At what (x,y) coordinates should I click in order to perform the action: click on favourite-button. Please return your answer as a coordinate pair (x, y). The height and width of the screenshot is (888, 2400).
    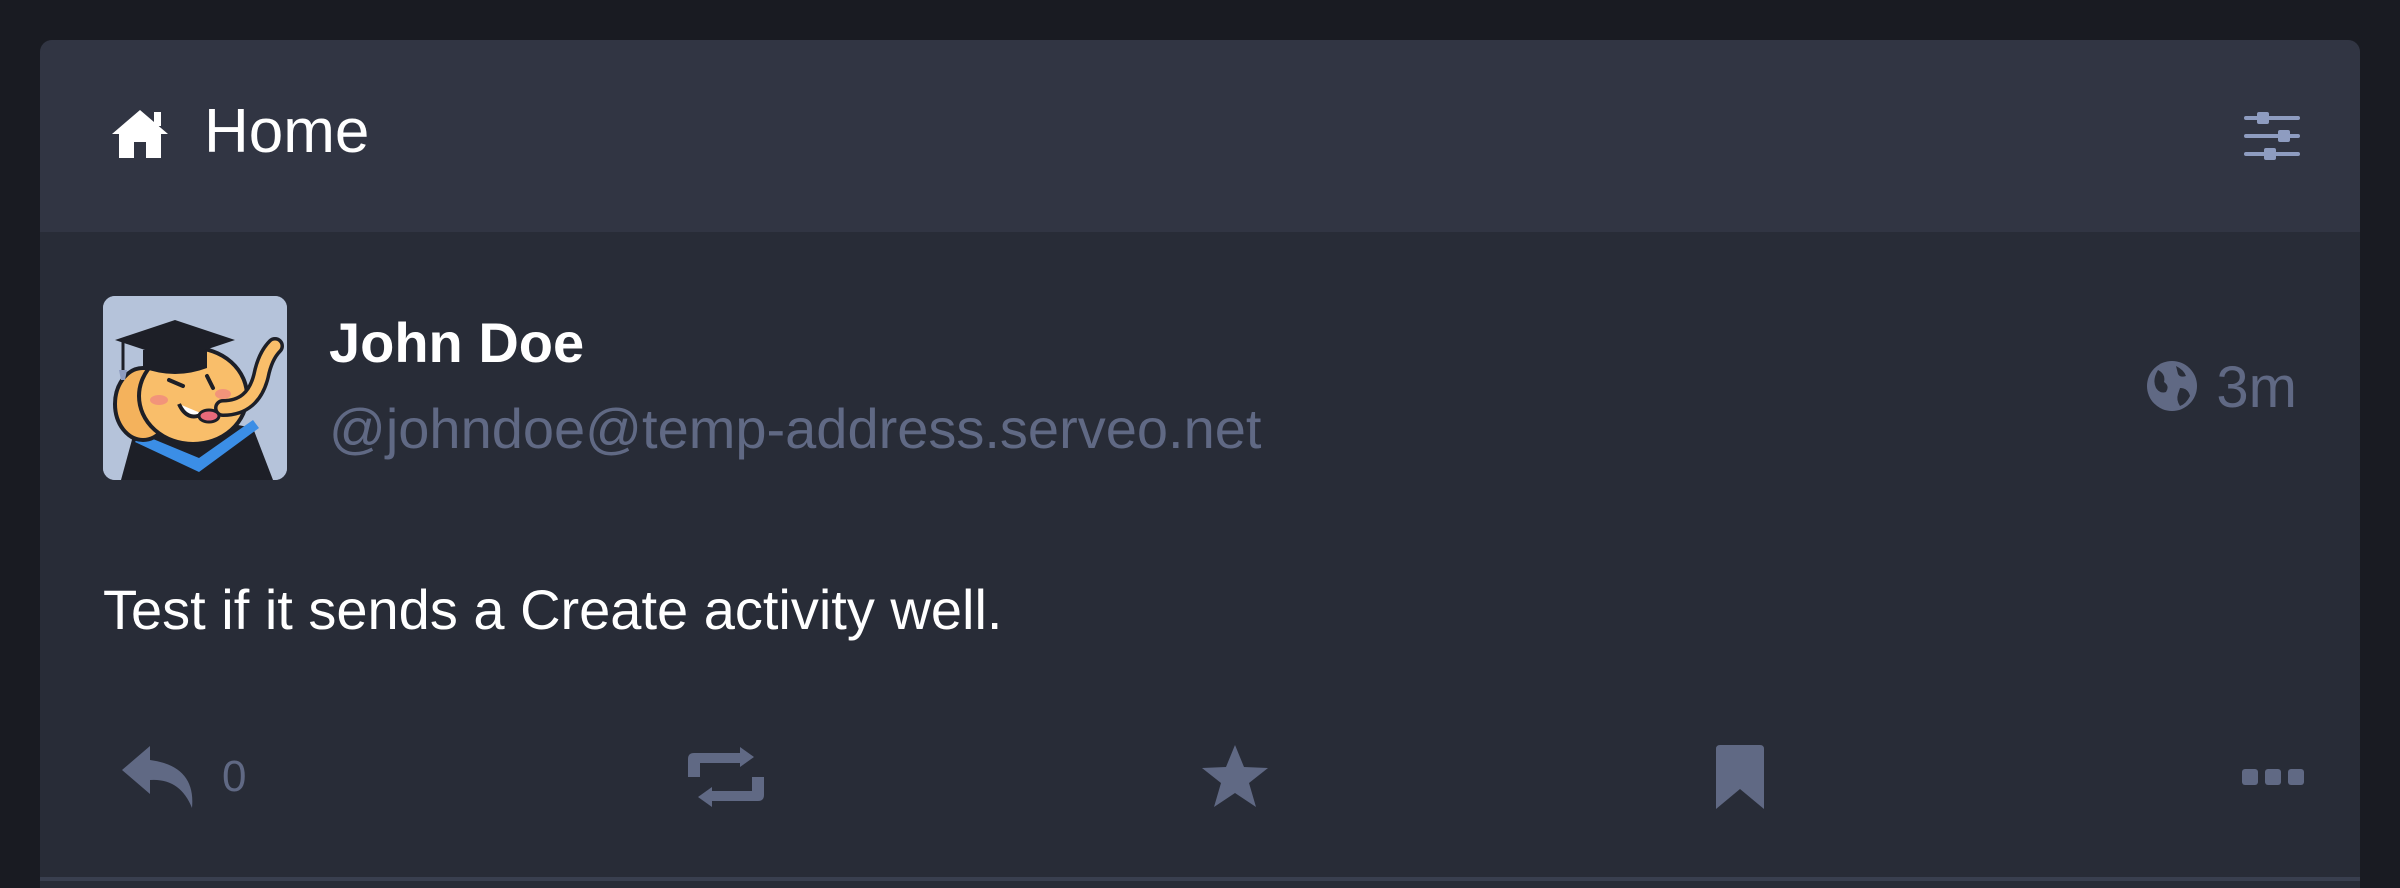
    Looking at the image, I should click on (1235, 777).